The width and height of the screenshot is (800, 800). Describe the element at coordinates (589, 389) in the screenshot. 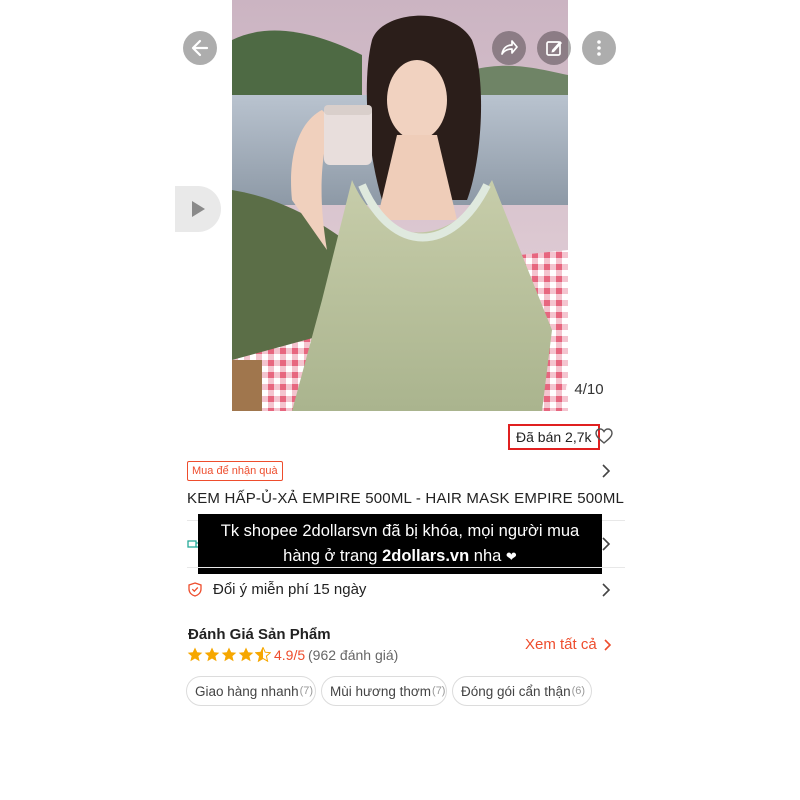

I see `image-counter: 4/10` at that location.